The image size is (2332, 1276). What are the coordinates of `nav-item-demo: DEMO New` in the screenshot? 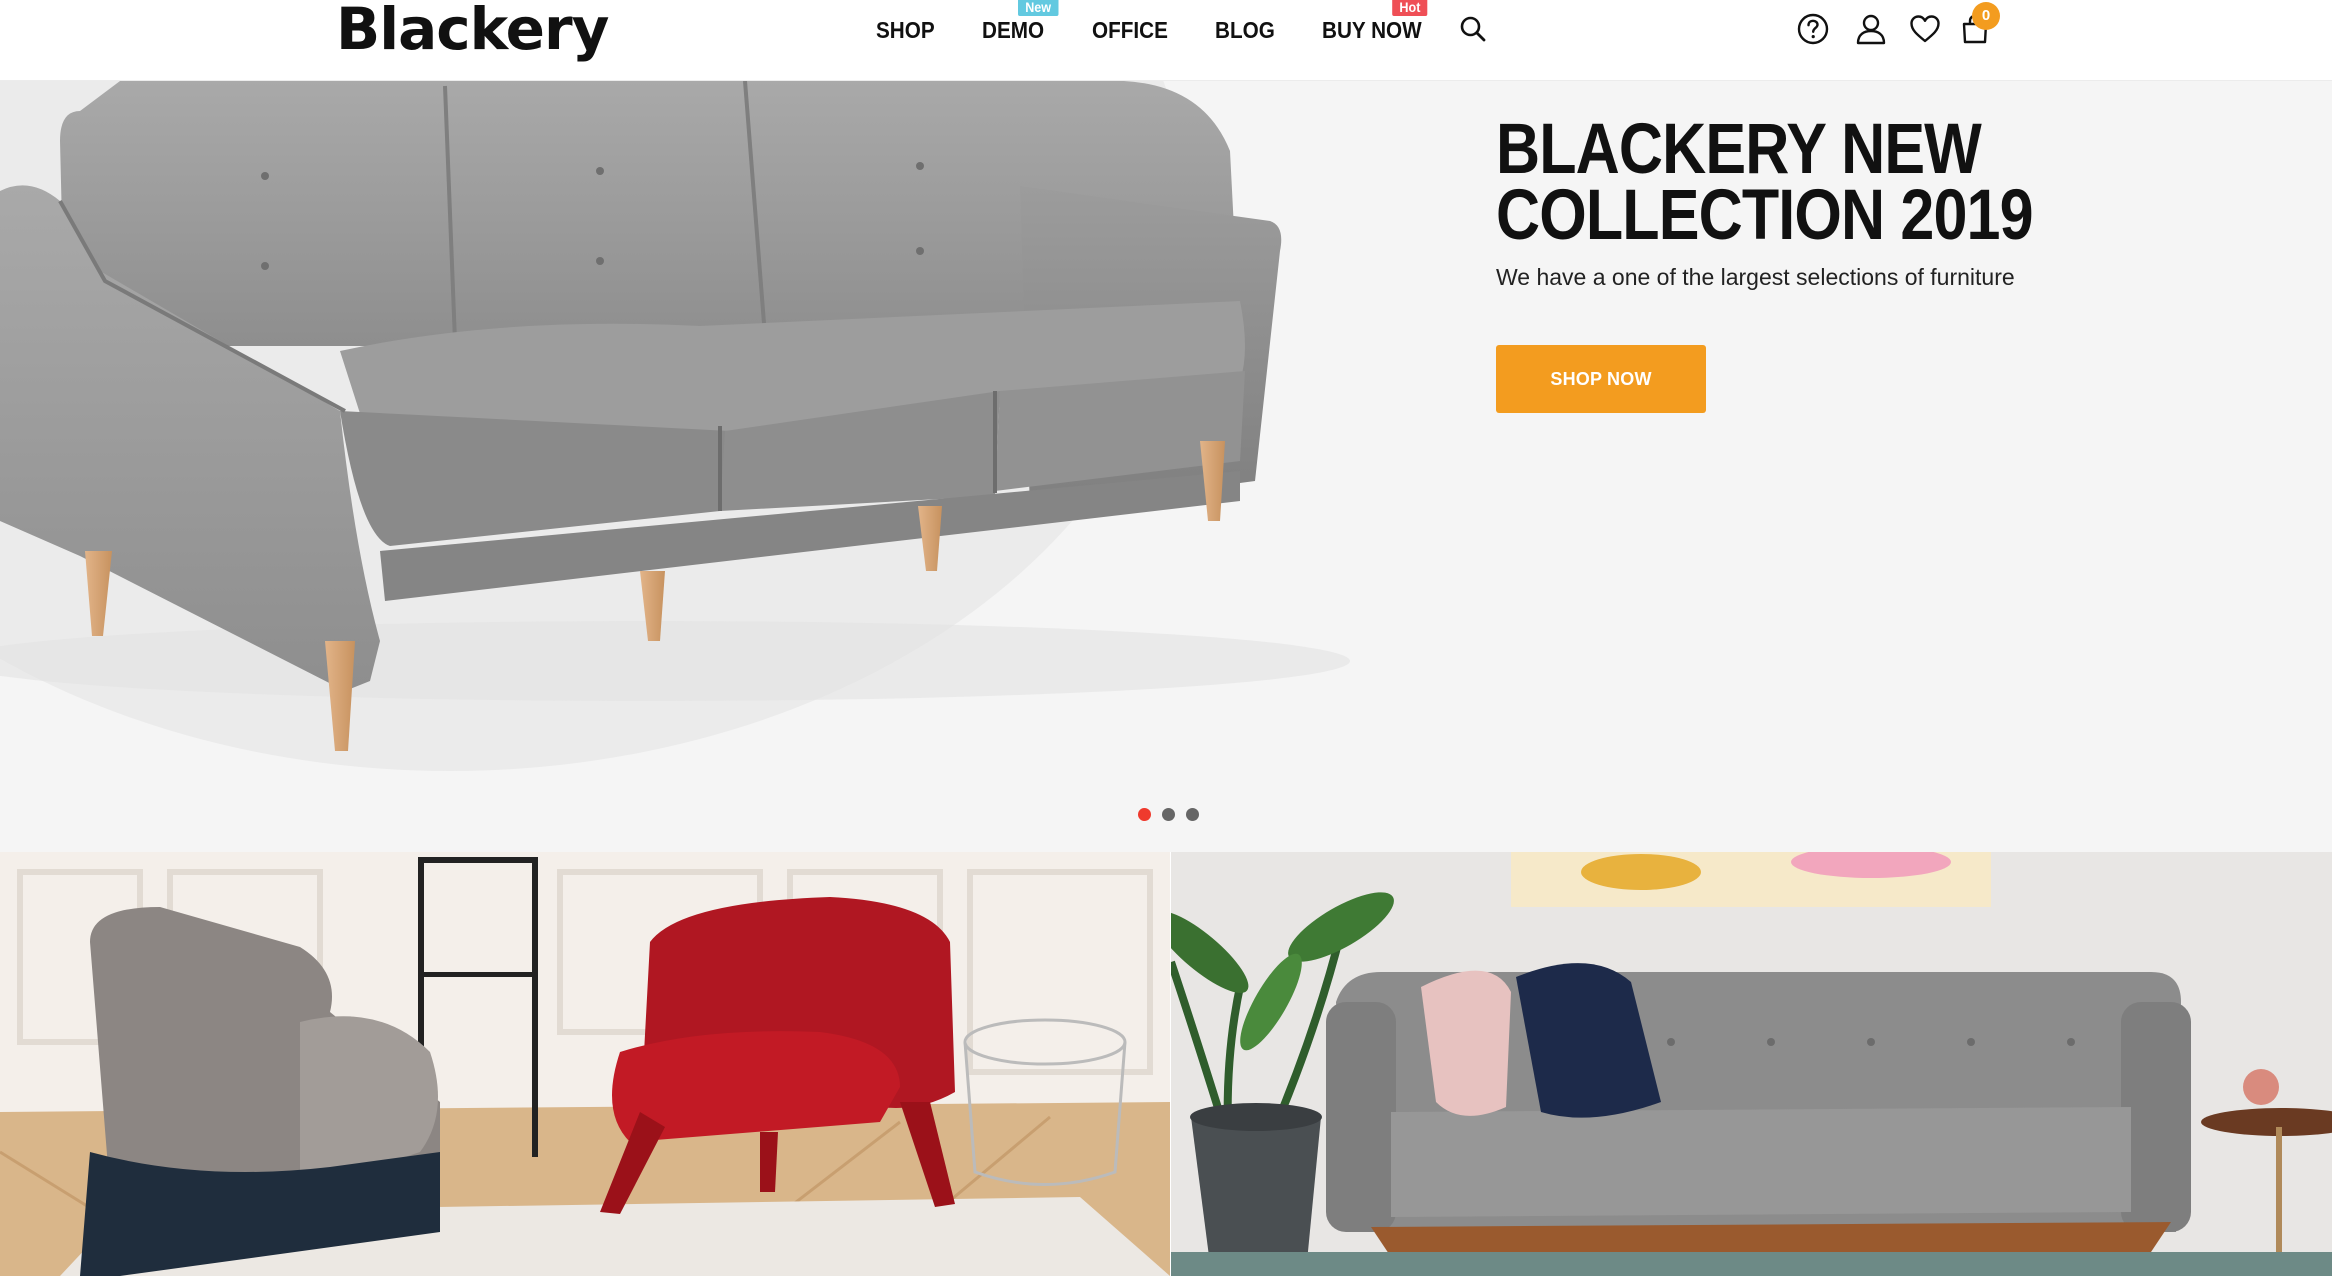 It's located at (1020, 23).